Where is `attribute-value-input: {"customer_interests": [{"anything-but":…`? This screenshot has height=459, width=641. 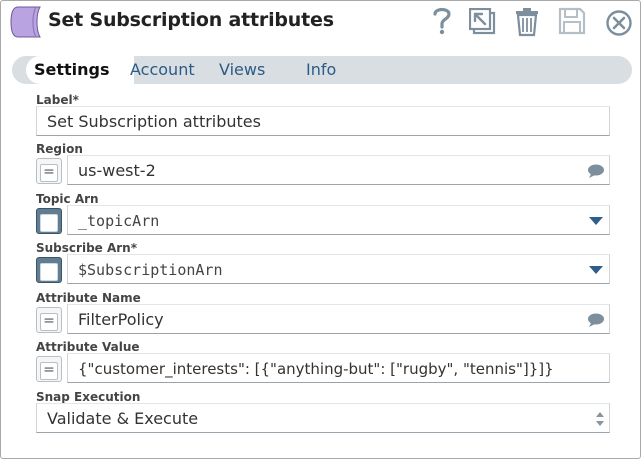
attribute-value-input: {"customer_interests": [{"anything-but":… is located at coordinates (338, 368).